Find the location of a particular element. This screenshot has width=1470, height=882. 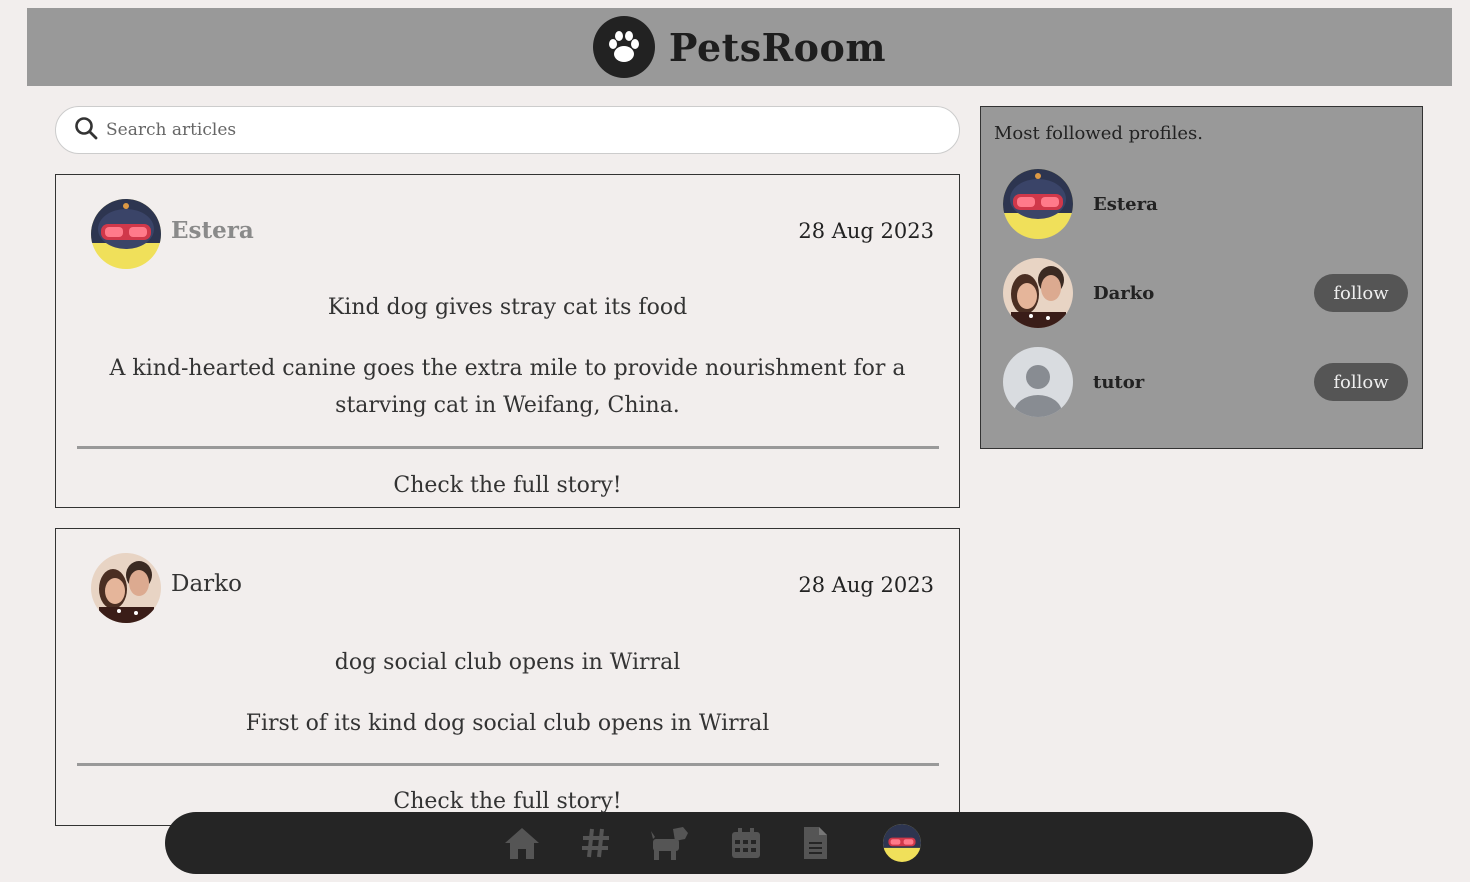

profile-avatar is located at coordinates (902, 845).